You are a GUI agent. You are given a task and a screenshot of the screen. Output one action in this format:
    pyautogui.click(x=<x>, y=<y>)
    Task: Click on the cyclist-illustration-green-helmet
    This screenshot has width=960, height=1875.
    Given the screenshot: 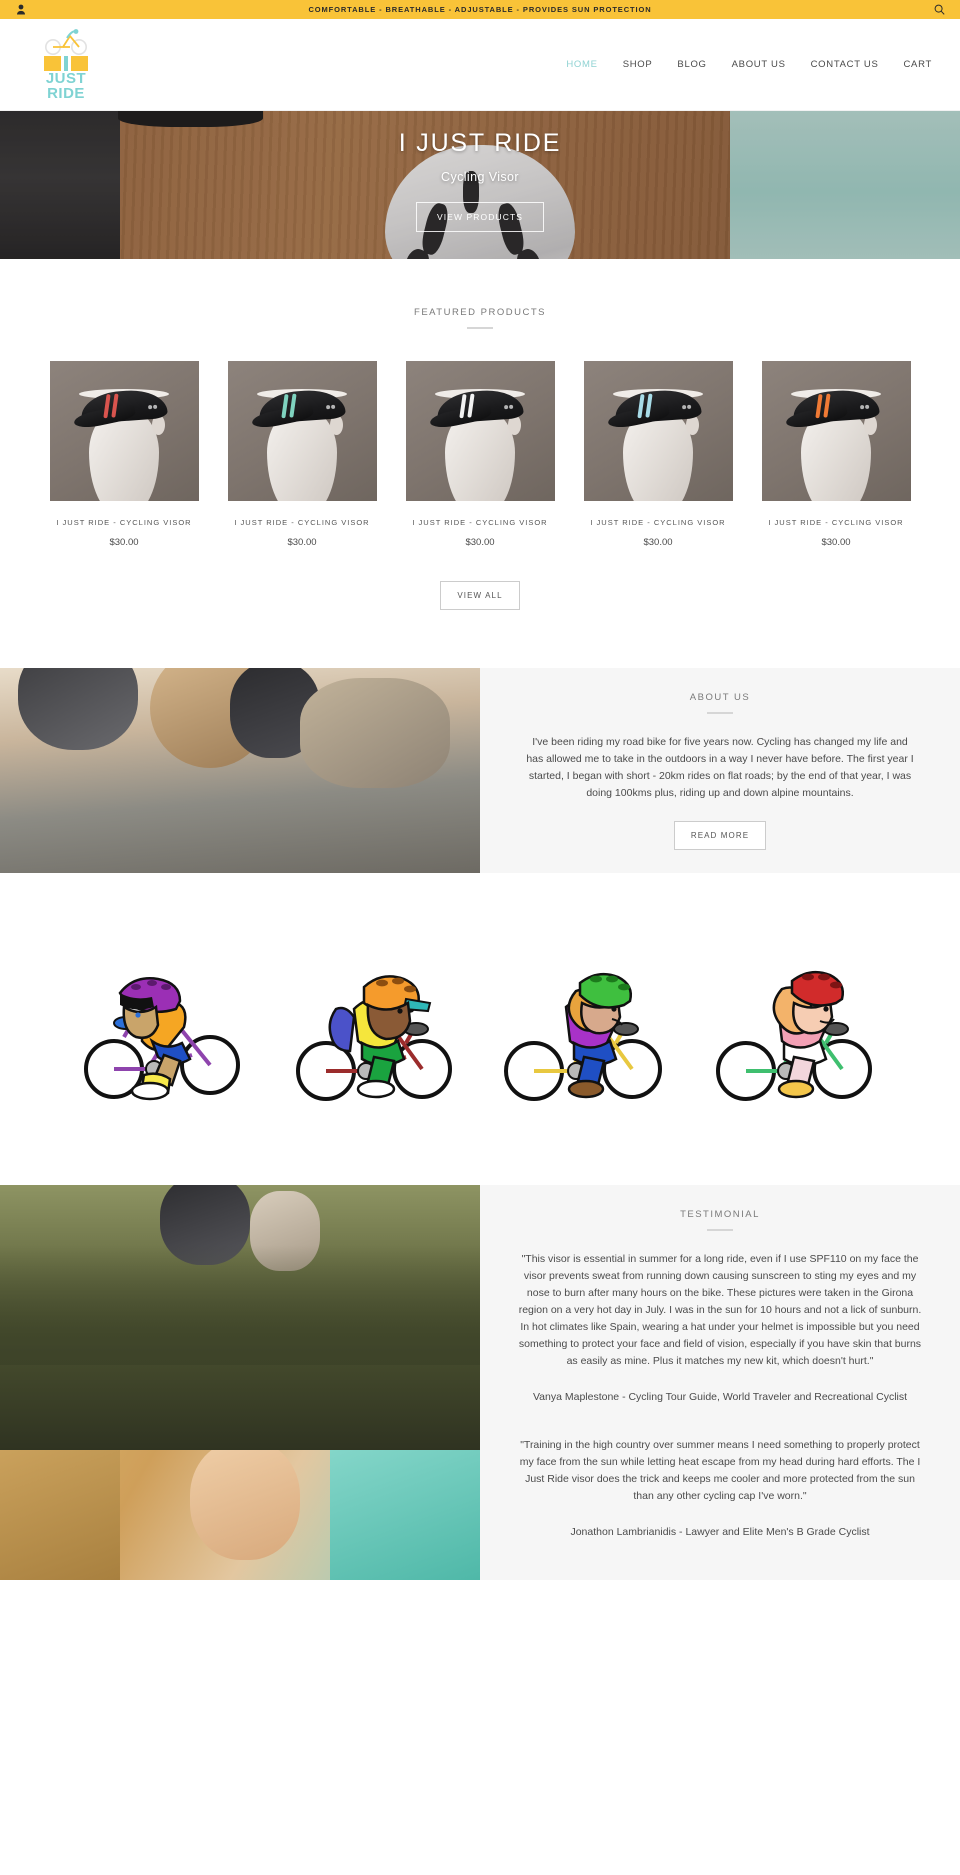 What is the action you would take?
    pyautogui.click(x=585, y=1032)
    